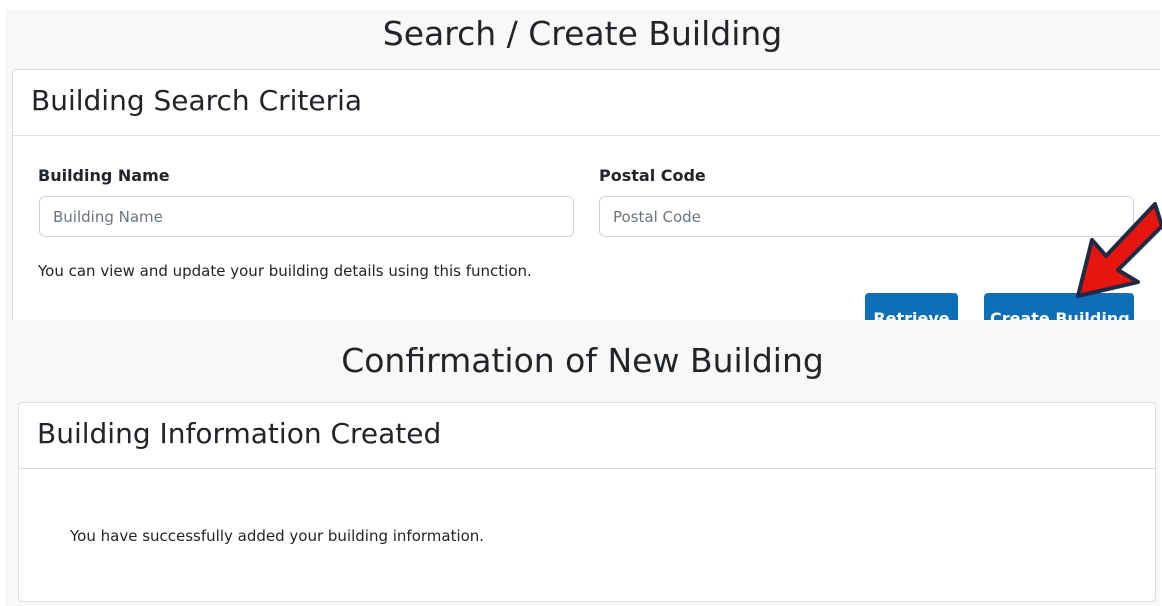  Describe the element at coordinates (587, 436) in the screenshot. I see `card-header: Building Information Created` at that location.